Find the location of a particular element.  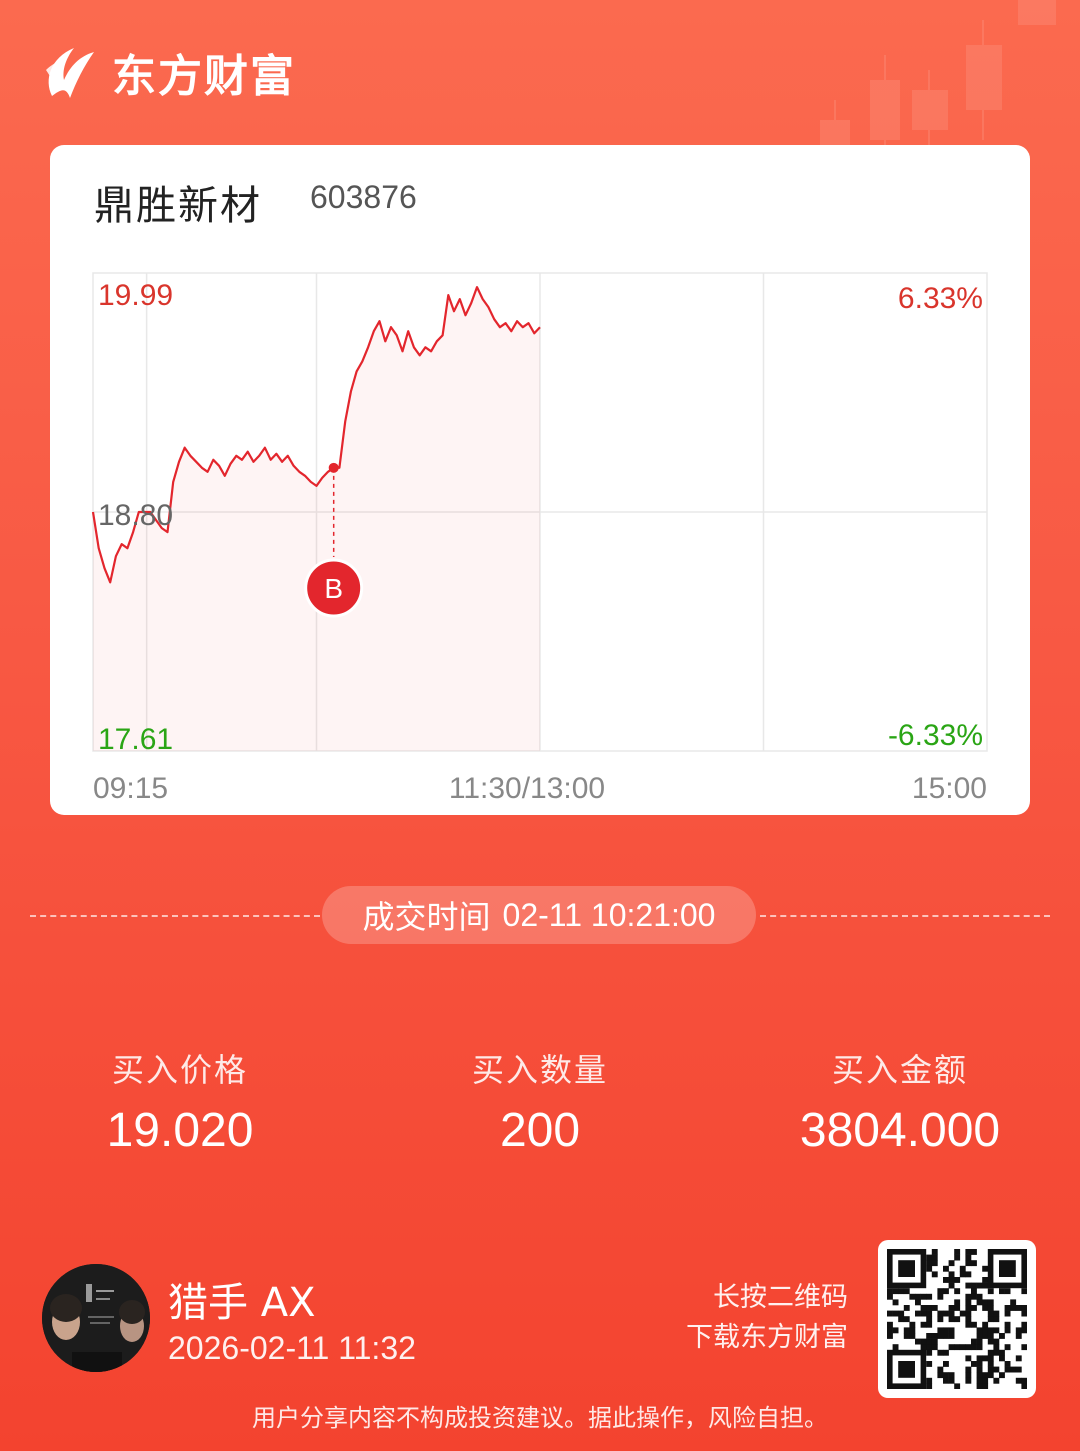

deal-time-row: 成交时间 02-11 10:21:00 is located at coordinates (540, 916).